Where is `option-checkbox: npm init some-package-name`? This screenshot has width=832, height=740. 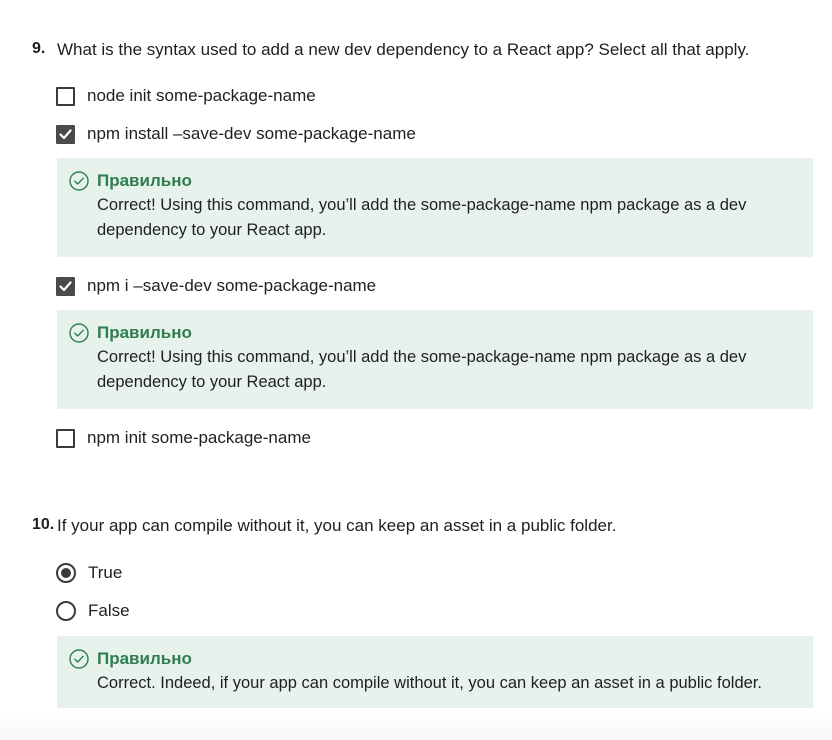 option-checkbox: npm init some-package-name is located at coordinates (183, 438).